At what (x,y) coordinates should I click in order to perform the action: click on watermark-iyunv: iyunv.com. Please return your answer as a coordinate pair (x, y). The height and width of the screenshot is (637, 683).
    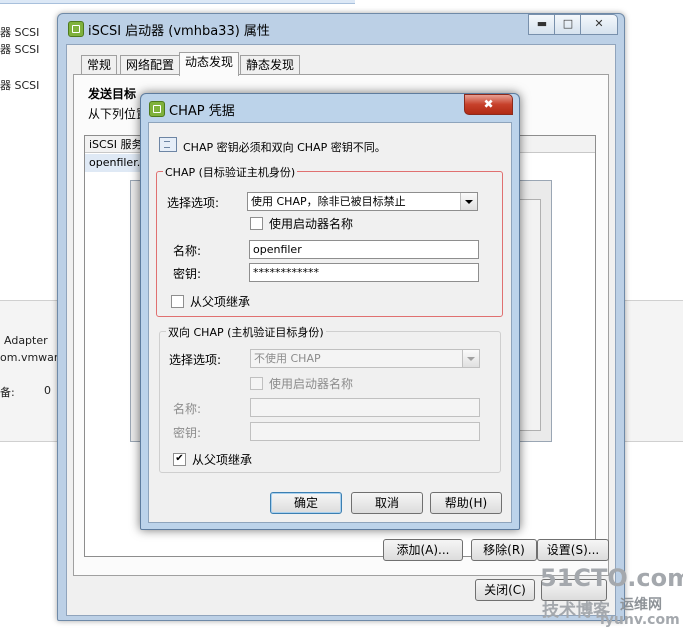
    Looking at the image, I should click on (640, 620).